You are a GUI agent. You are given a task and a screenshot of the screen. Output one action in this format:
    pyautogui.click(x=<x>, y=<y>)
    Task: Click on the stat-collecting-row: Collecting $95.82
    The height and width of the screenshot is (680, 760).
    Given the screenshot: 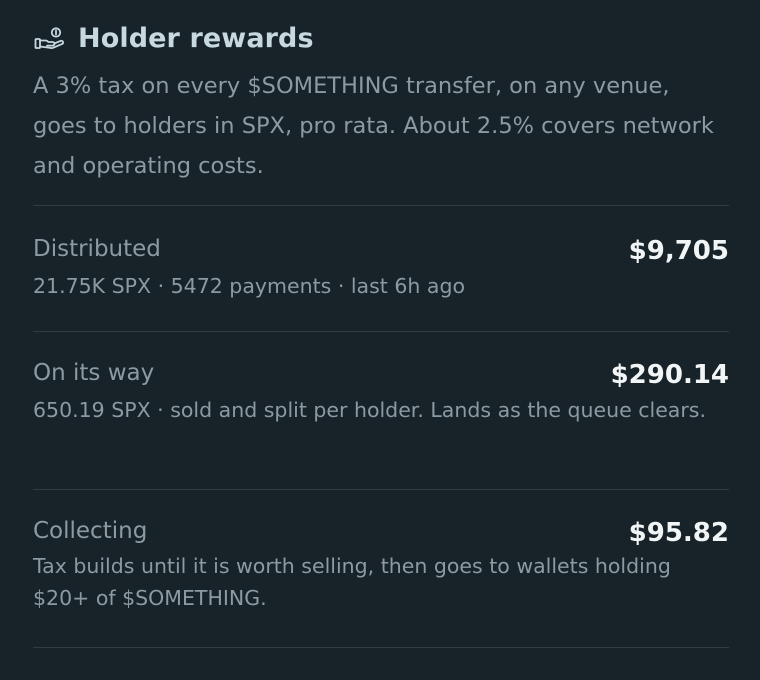 What is the action you would take?
    pyautogui.click(x=381, y=533)
    